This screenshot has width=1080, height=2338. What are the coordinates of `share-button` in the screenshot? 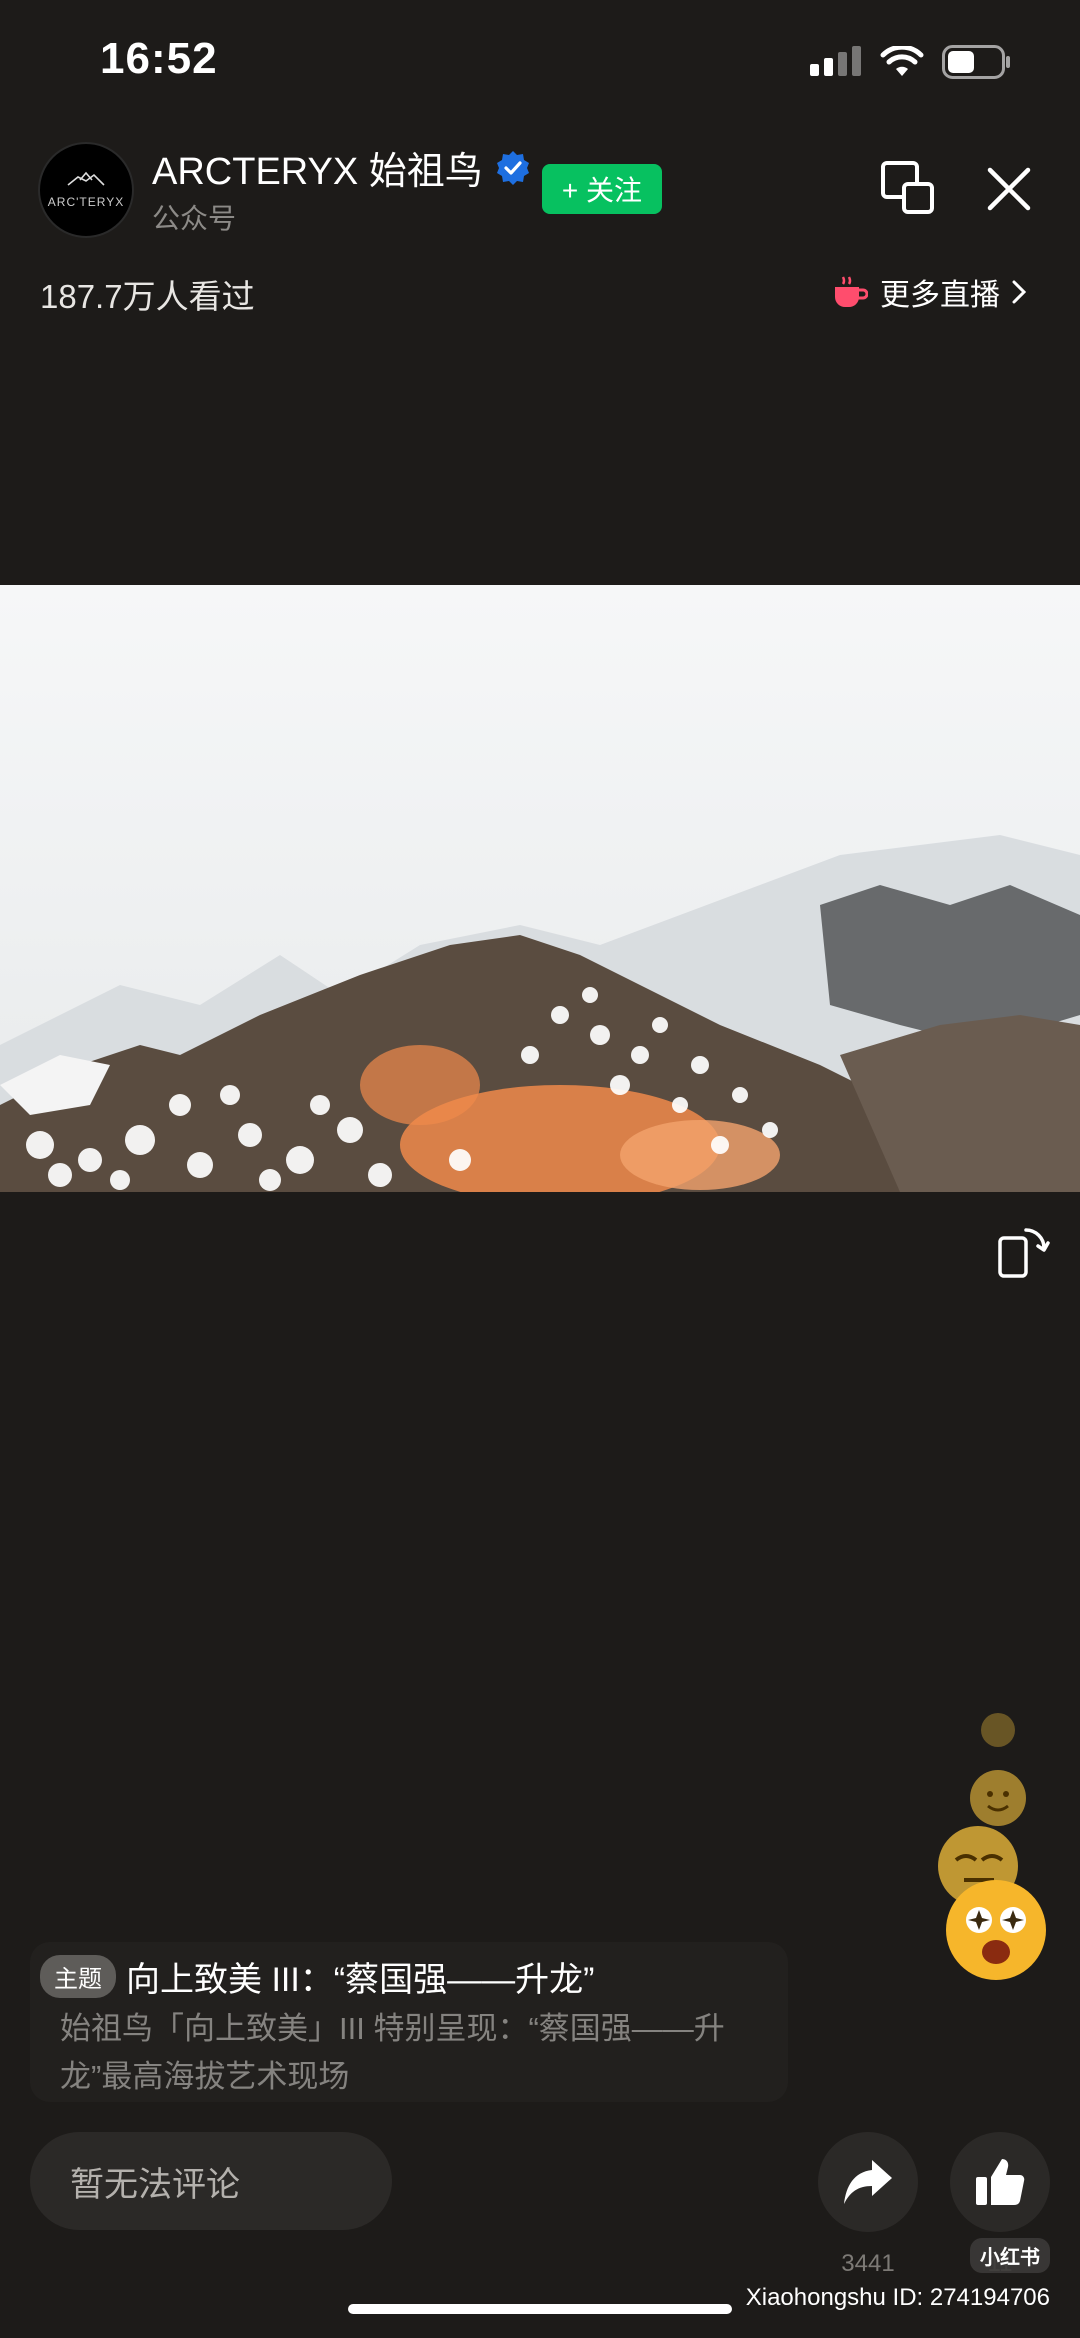 It's located at (868, 2182).